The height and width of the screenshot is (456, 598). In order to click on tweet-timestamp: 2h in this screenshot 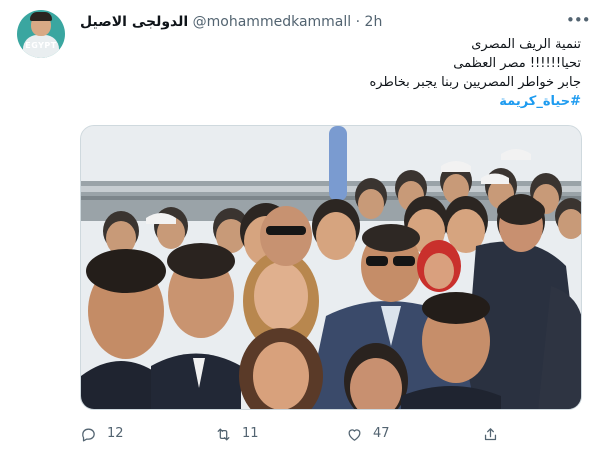, I will do `click(374, 22)`.